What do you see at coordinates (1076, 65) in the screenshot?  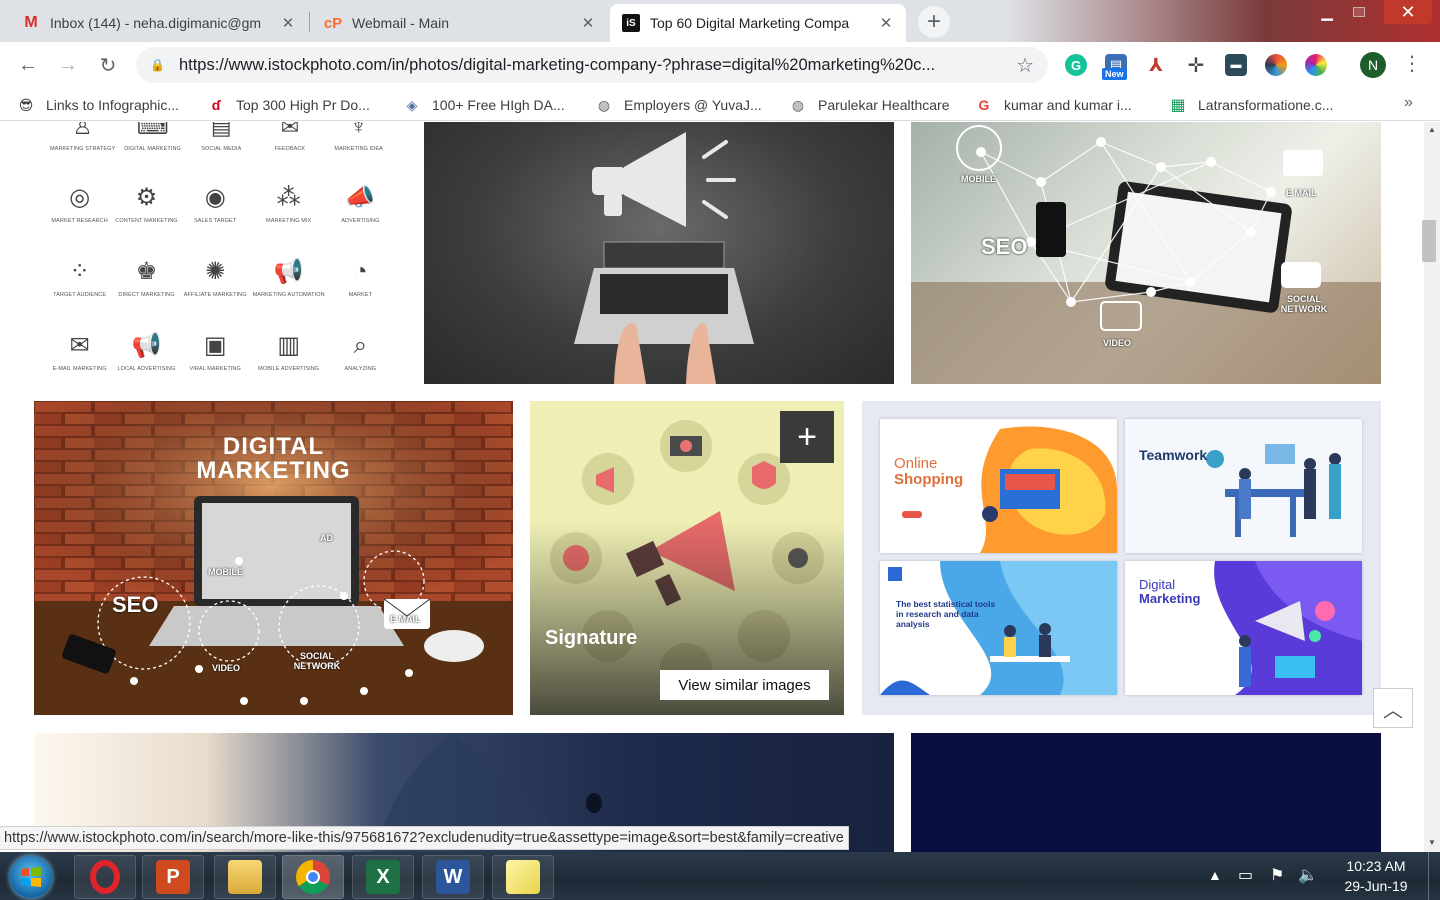 I see `grammarly-icon: G` at bounding box center [1076, 65].